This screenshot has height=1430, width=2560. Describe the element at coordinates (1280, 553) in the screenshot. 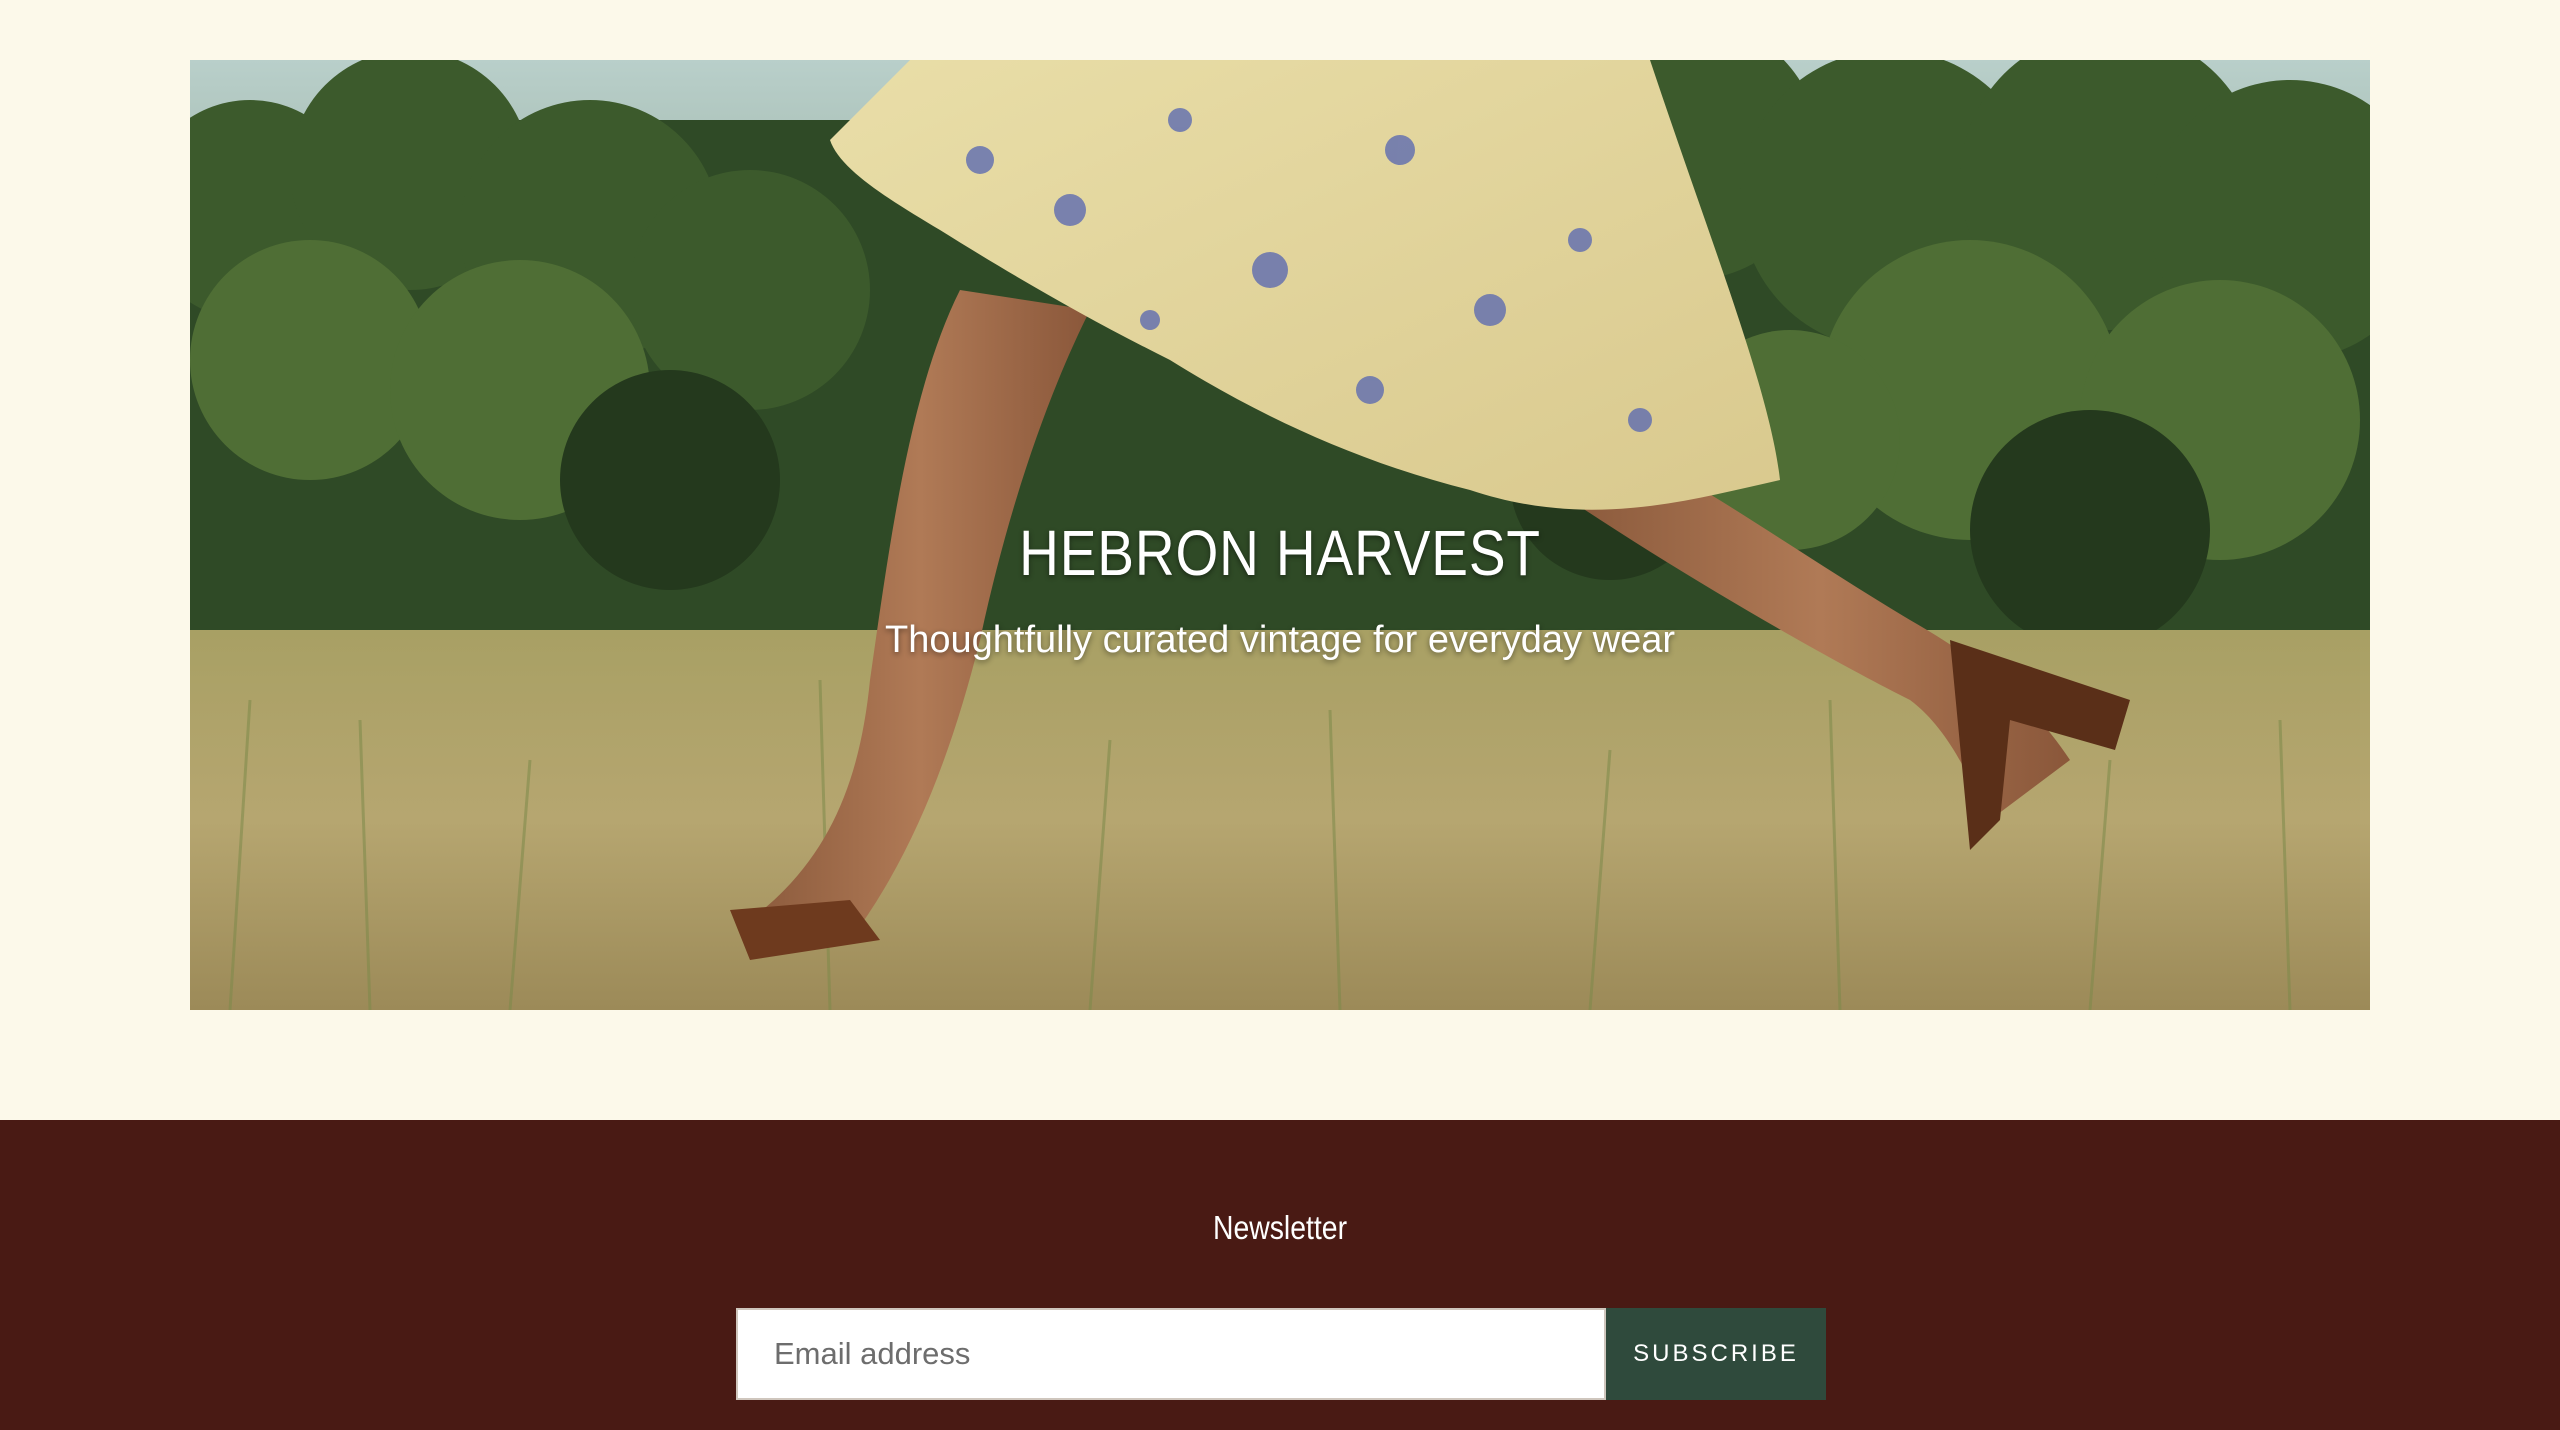

I see `hero-title: HEBRON HARVEST` at that location.